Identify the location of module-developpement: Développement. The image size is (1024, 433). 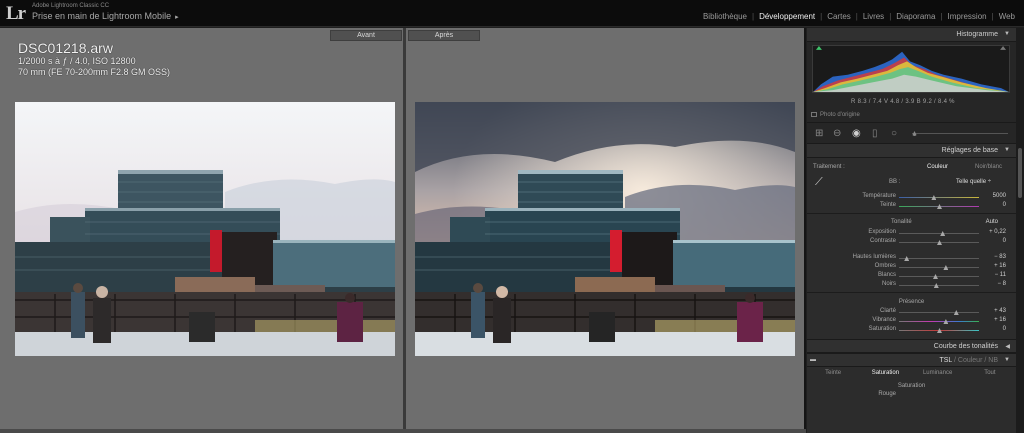
(787, 16).